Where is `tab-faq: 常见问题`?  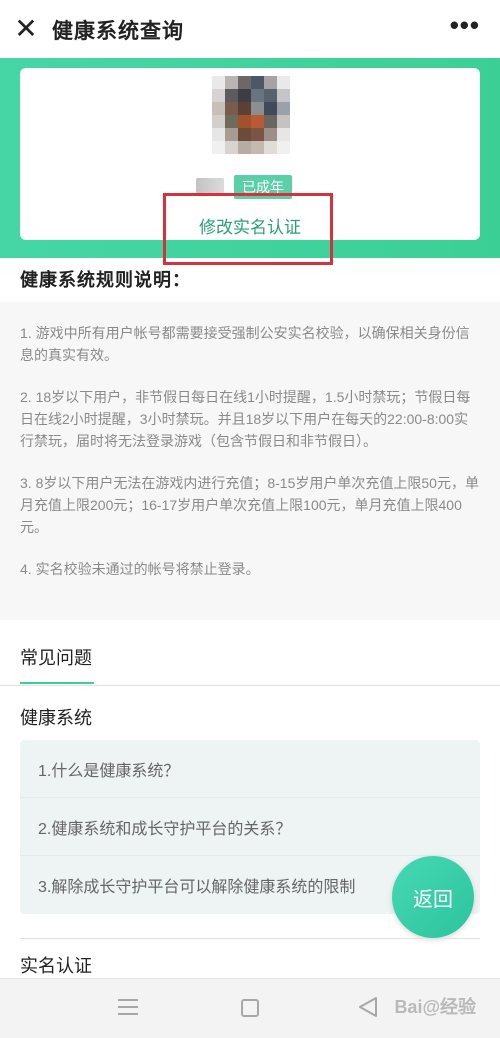
tab-faq: 常见问题 is located at coordinates (56, 657).